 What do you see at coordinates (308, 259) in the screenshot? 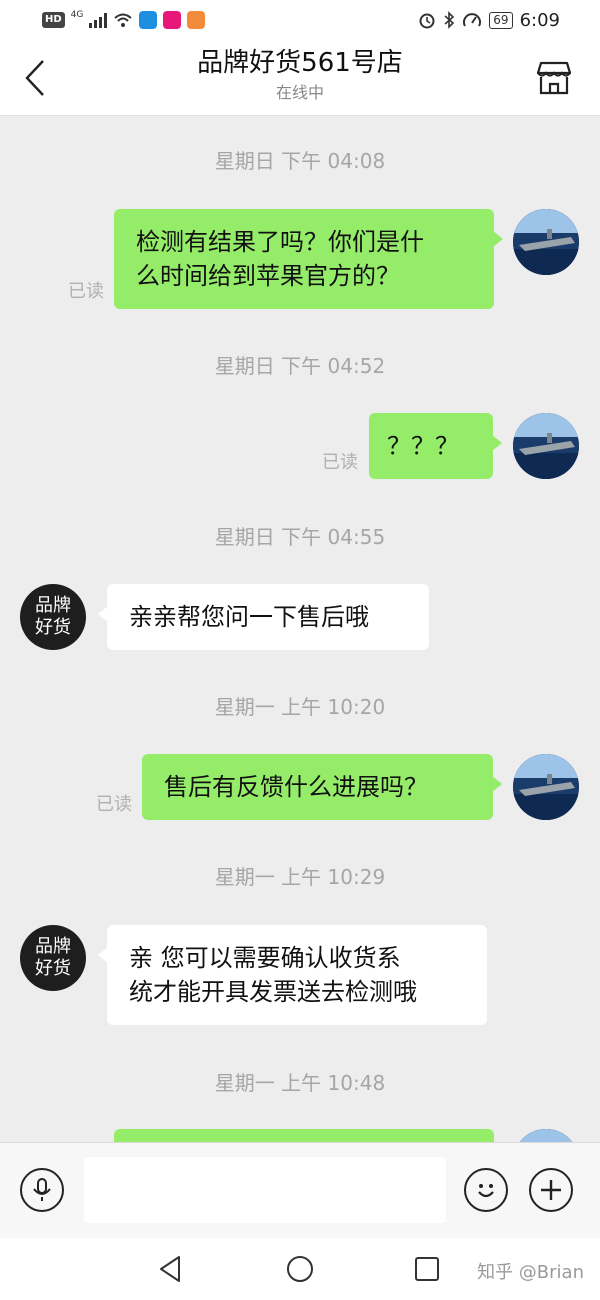
I see `message-bubble-sent: 检测有结果了吗？你们是什 么时间给到苹果官方的？` at bounding box center [308, 259].